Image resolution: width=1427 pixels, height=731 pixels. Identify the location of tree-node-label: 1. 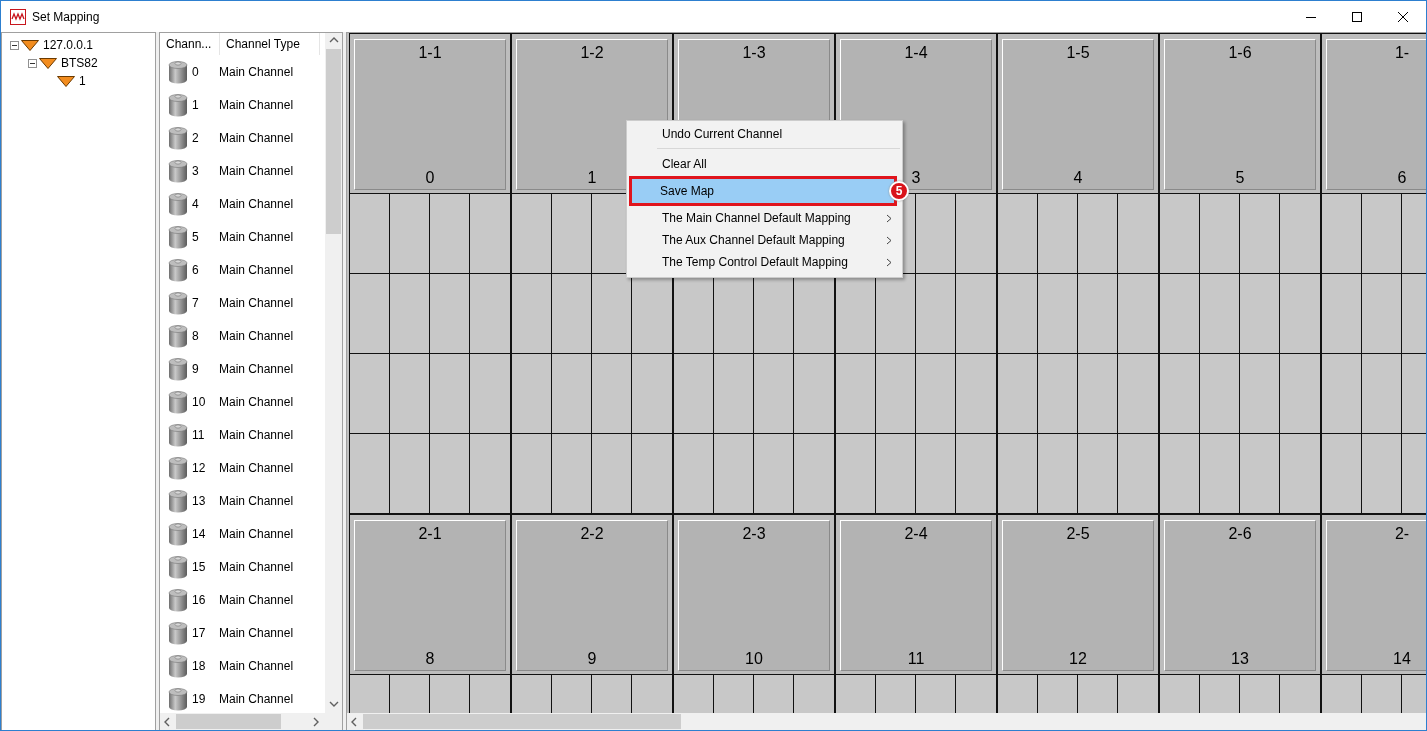
(81, 81).